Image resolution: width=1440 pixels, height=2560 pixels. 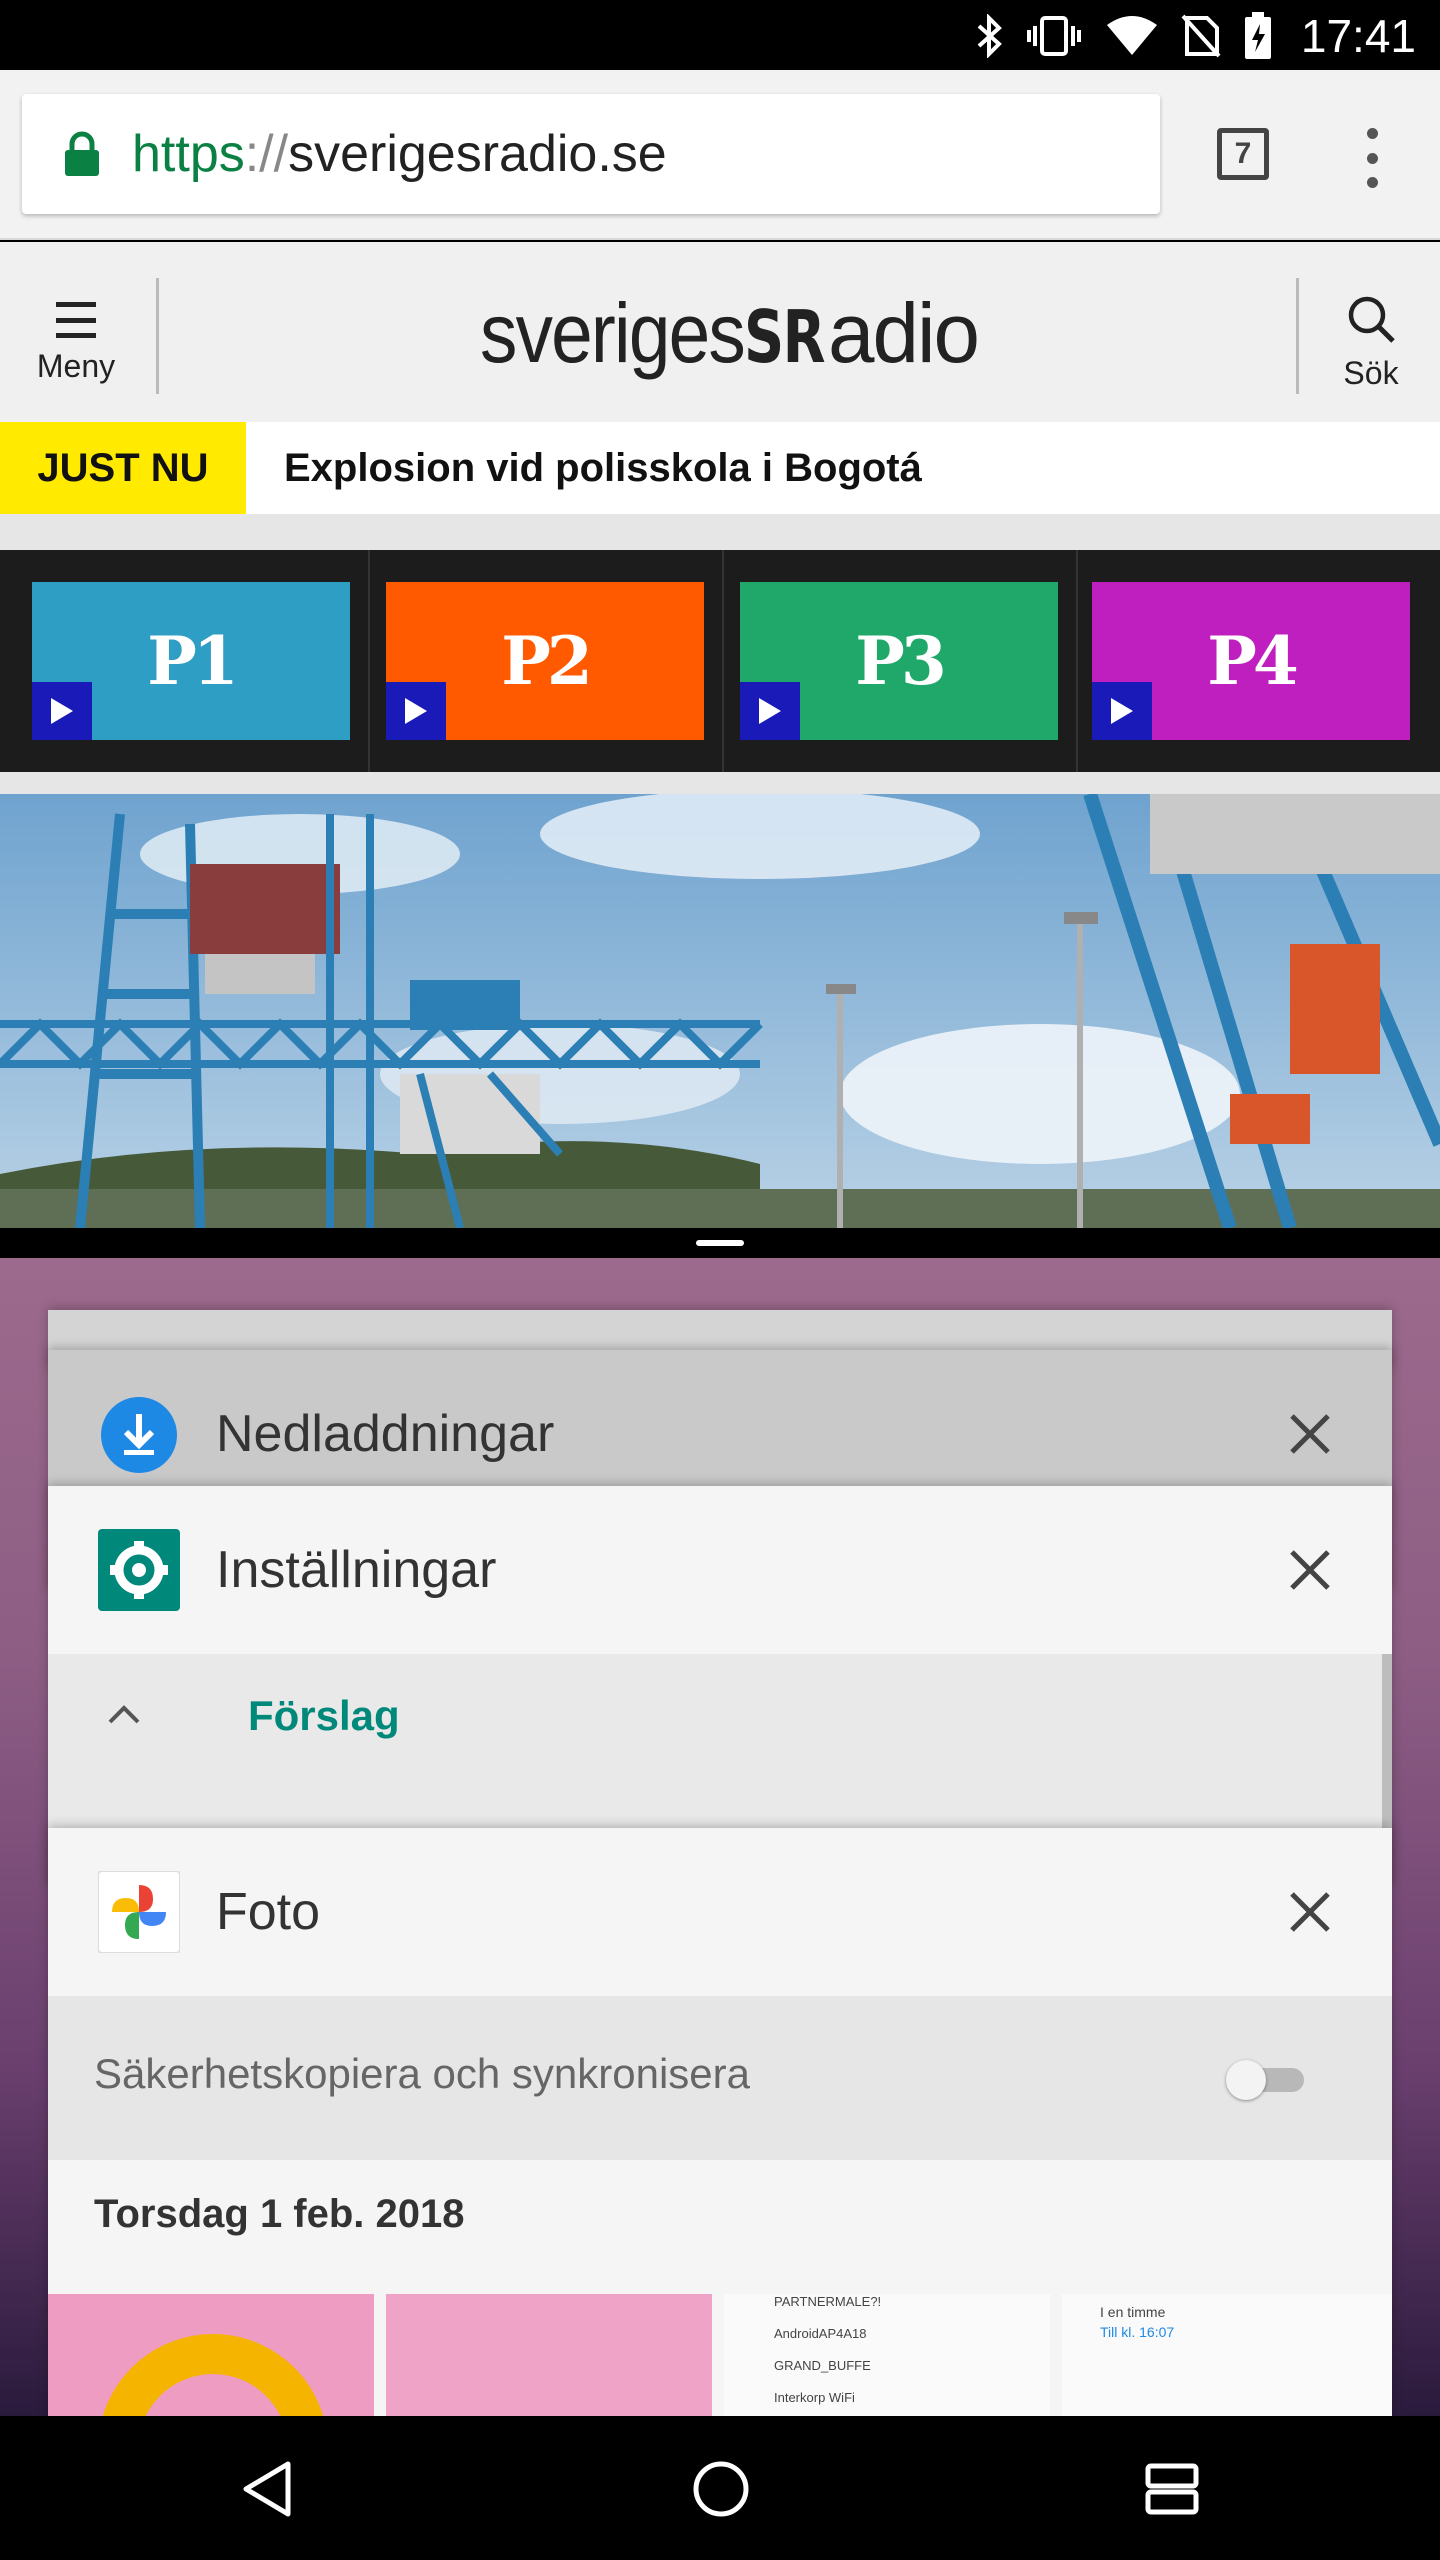 I want to click on lock-icon, so click(x=82, y=153).